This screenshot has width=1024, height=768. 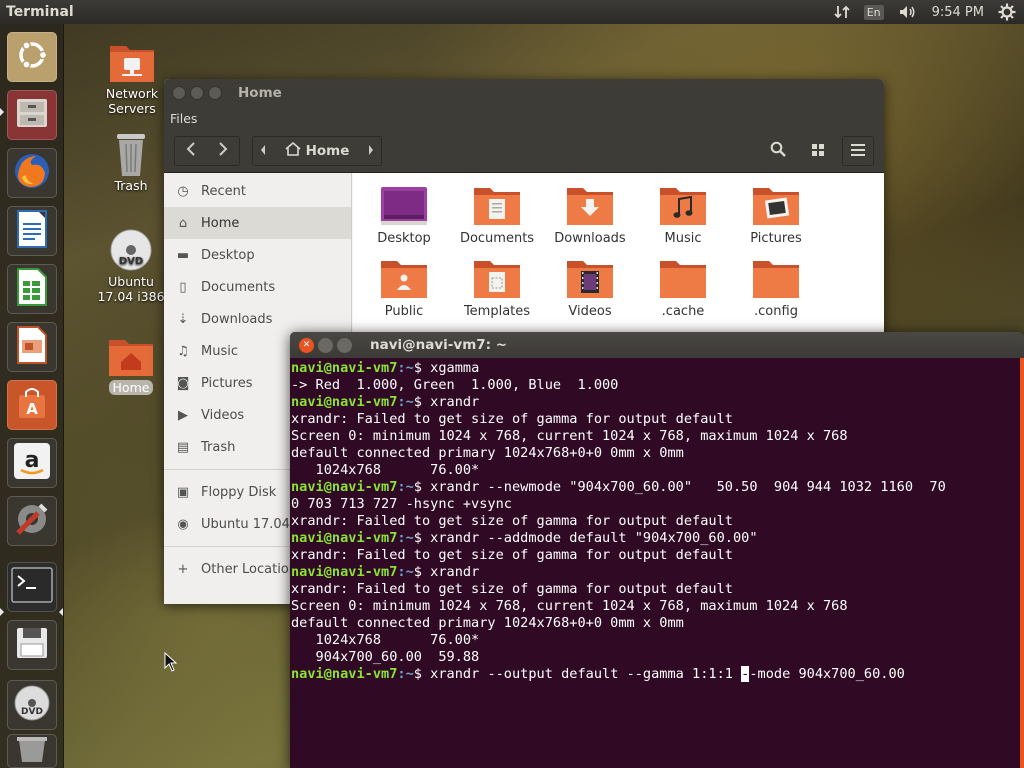 What do you see at coordinates (223, 191) in the screenshot?
I see `sidebar-item-label: Recent` at bounding box center [223, 191].